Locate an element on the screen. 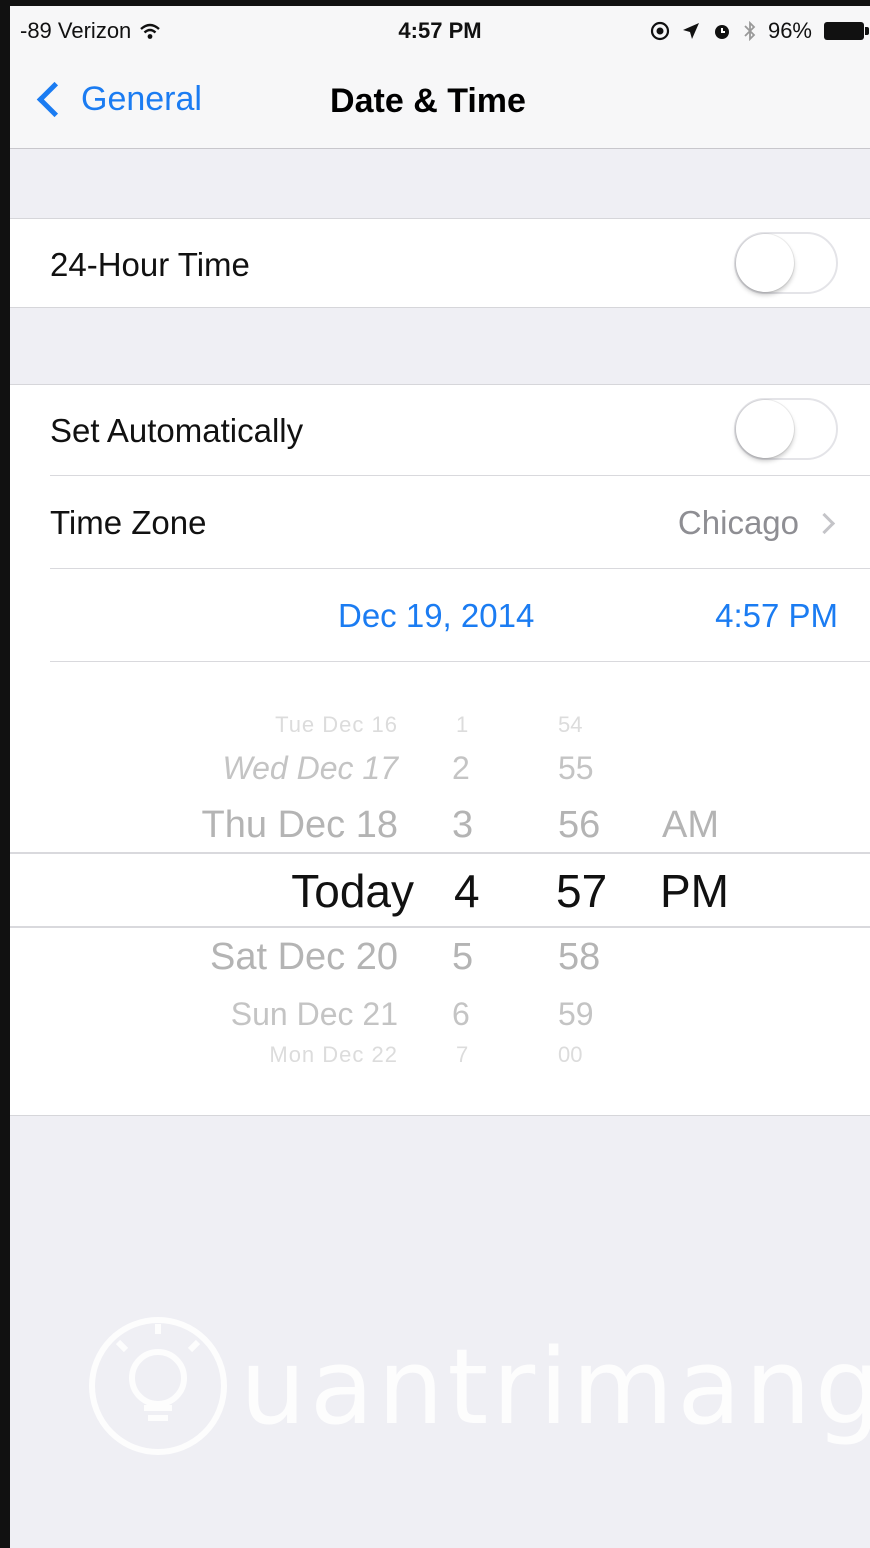 Image resolution: width=870 pixels, height=1548 pixels. picker-minute-item: 55 is located at coordinates (576, 768).